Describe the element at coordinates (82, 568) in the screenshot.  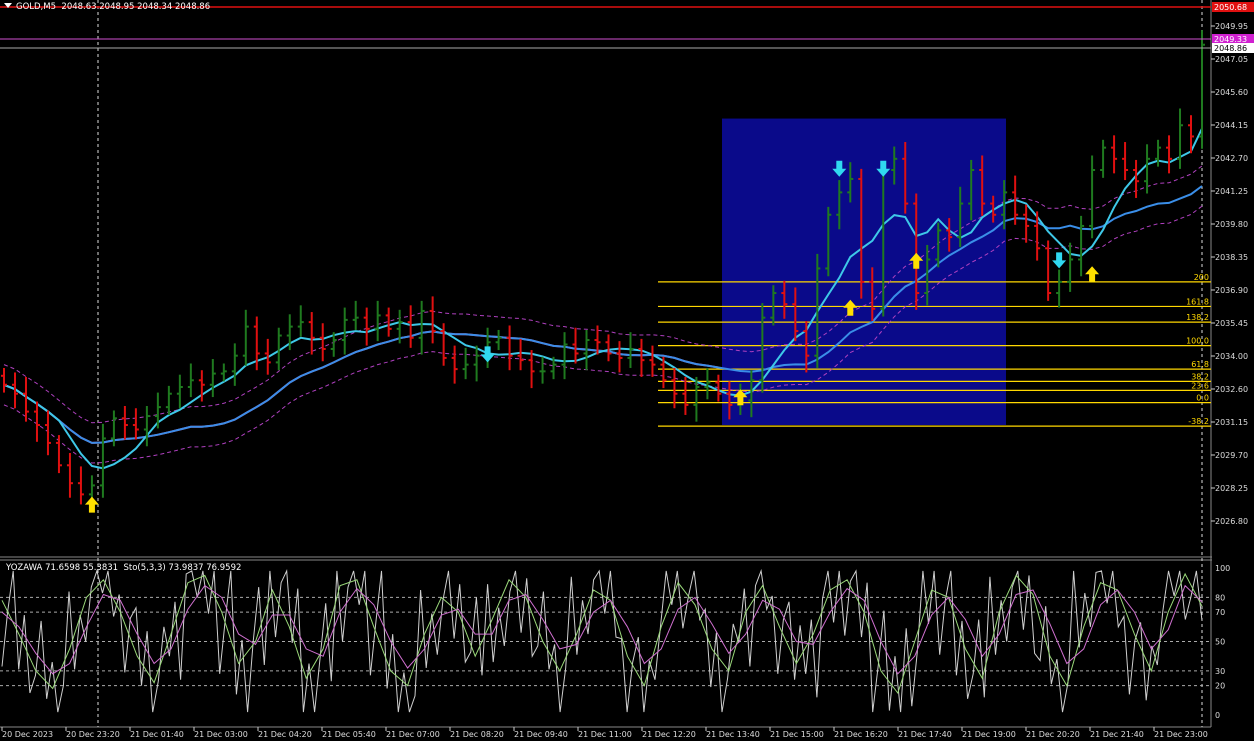
I see `indicator-values: 71.6598 55.3831` at that location.